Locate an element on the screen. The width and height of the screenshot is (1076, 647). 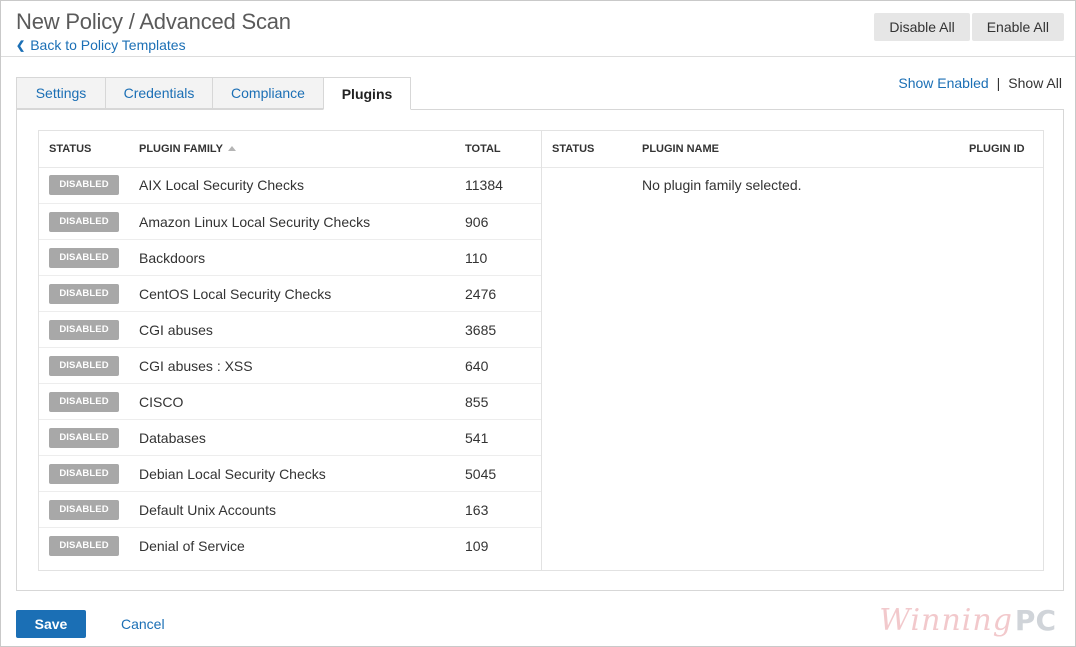
plugin-filter: Show Enabled | Show All is located at coordinates (980, 83).